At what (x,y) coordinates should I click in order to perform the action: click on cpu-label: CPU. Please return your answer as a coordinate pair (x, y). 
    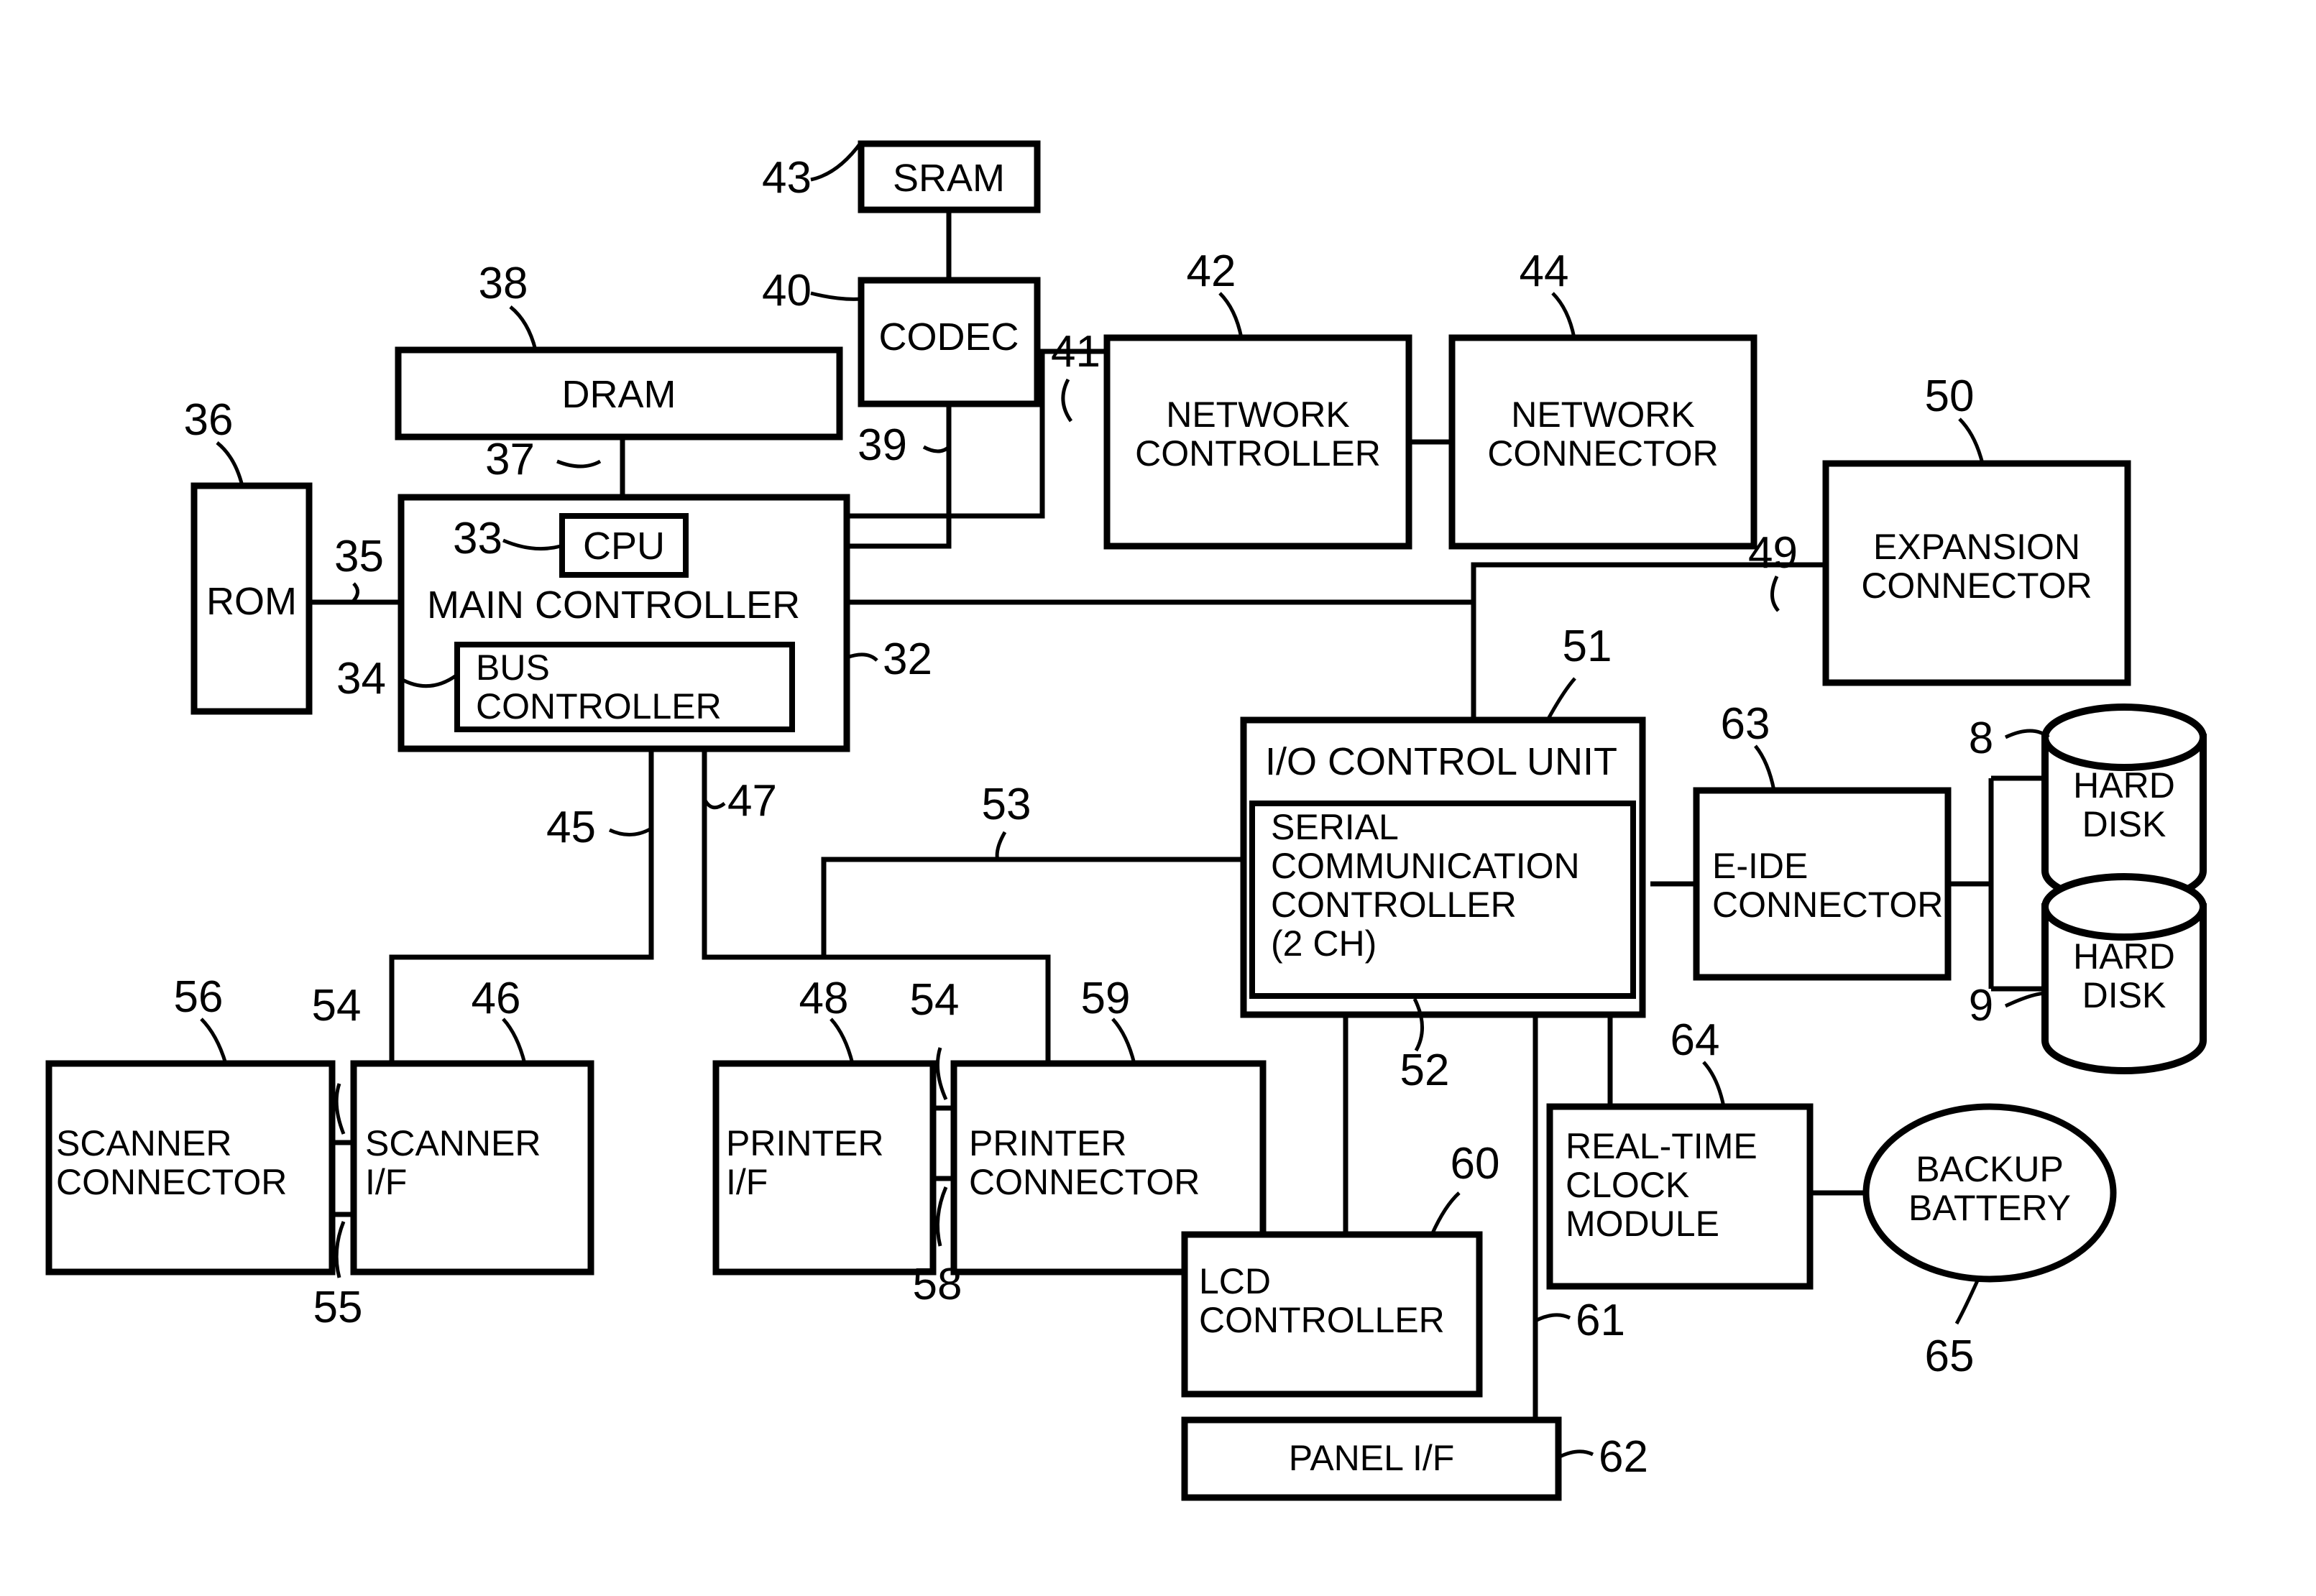
    Looking at the image, I should click on (624, 546).